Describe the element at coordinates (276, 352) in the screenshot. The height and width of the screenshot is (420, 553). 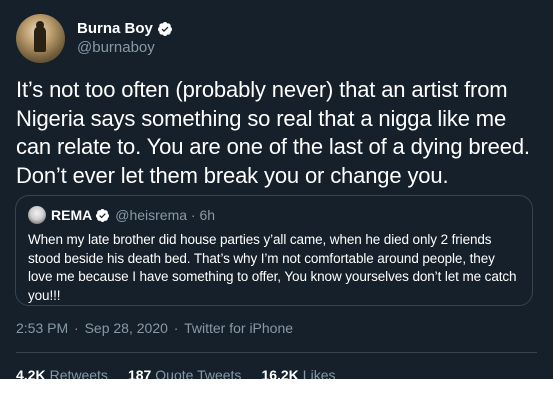
I see `divider` at that location.